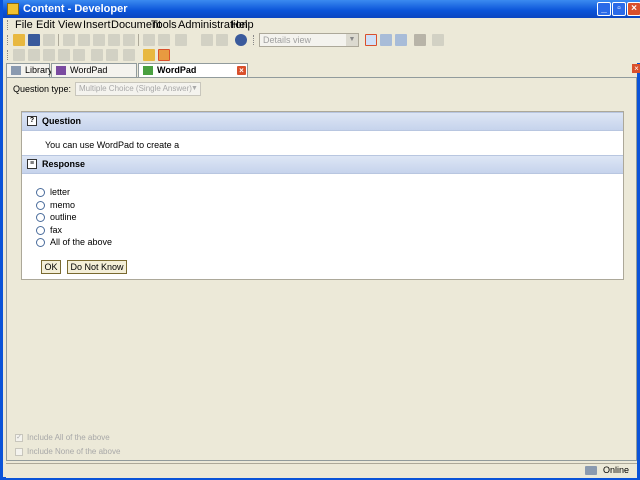 The height and width of the screenshot is (480, 640). What do you see at coordinates (112, 145) in the screenshot?
I see `question-text: You can use WordPad to create a` at bounding box center [112, 145].